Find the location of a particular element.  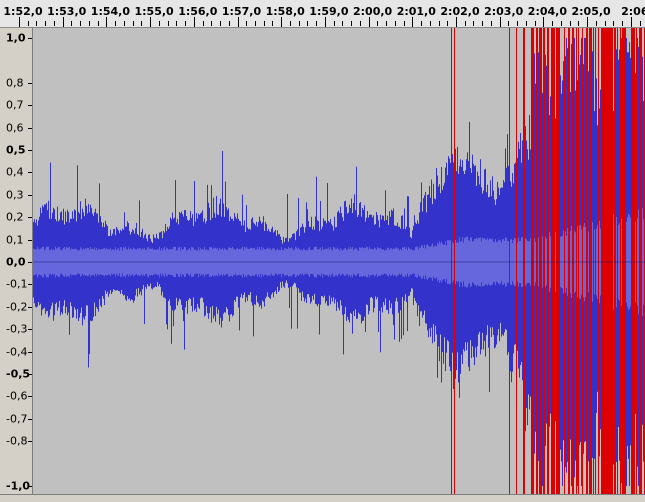

bottom-scrollbar is located at coordinates (322, 498).